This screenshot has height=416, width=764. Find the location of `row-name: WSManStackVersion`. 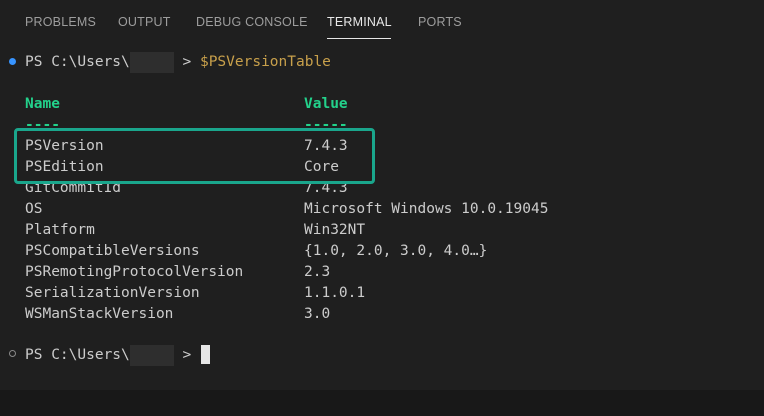

row-name: WSManStackVersion is located at coordinates (99, 314).